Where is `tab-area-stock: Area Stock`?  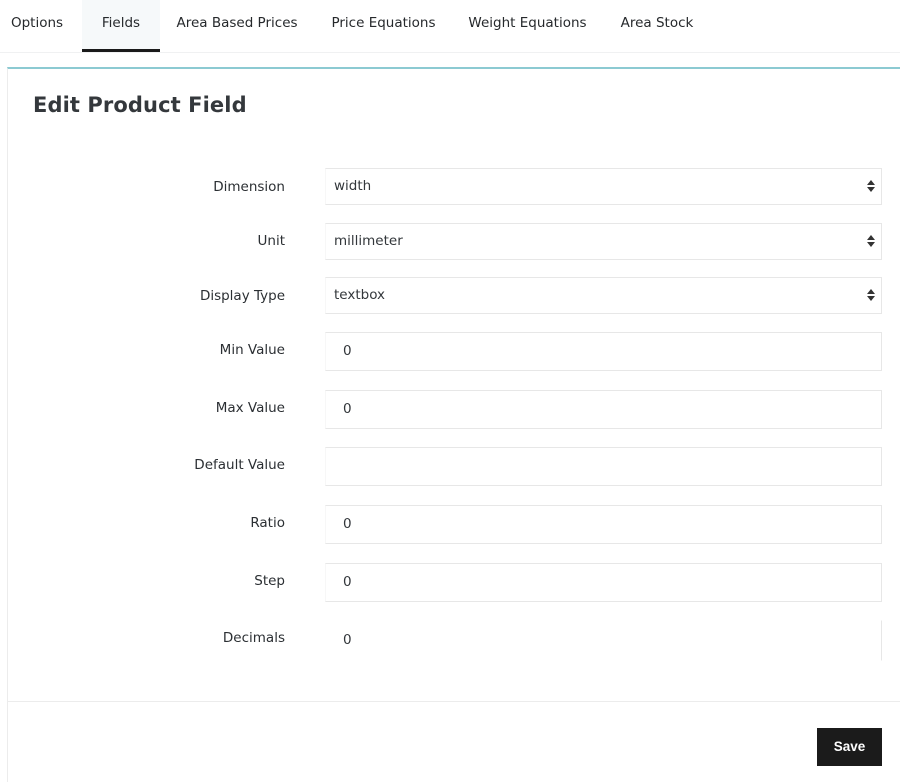 tab-area-stock: Area Stock is located at coordinates (657, 26).